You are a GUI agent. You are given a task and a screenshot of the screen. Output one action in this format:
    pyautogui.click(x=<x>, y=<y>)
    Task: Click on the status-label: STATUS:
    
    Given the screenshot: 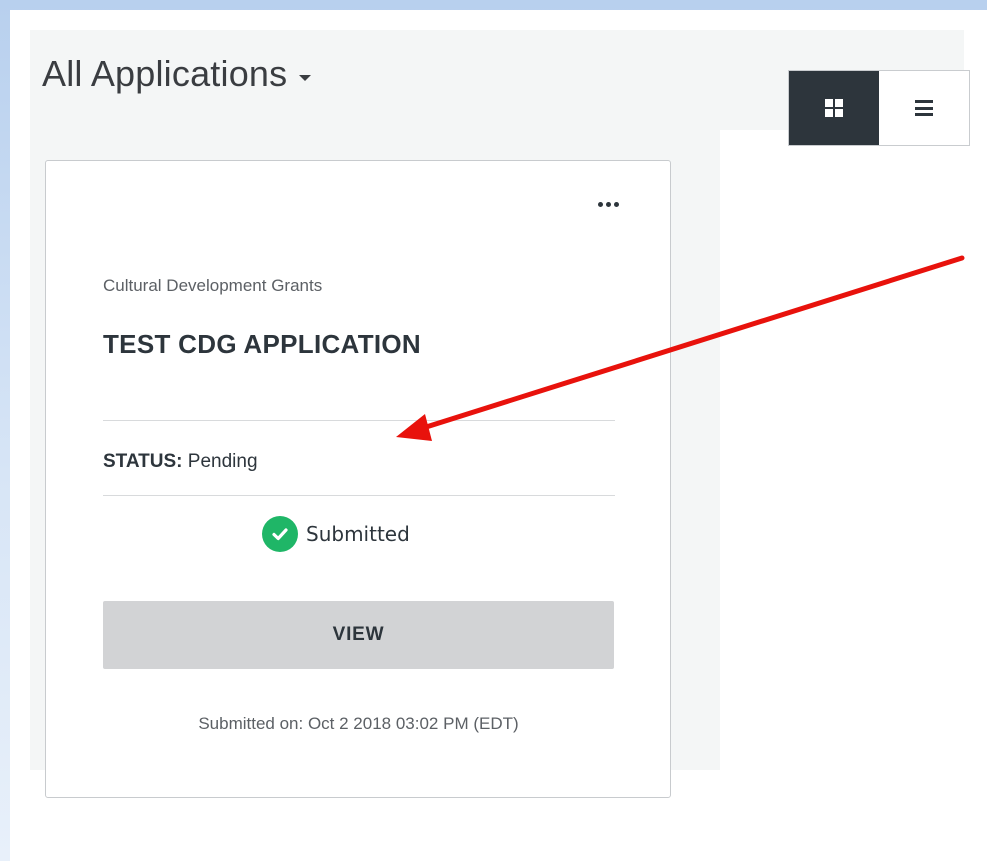 What is the action you would take?
    pyautogui.click(x=143, y=461)
    